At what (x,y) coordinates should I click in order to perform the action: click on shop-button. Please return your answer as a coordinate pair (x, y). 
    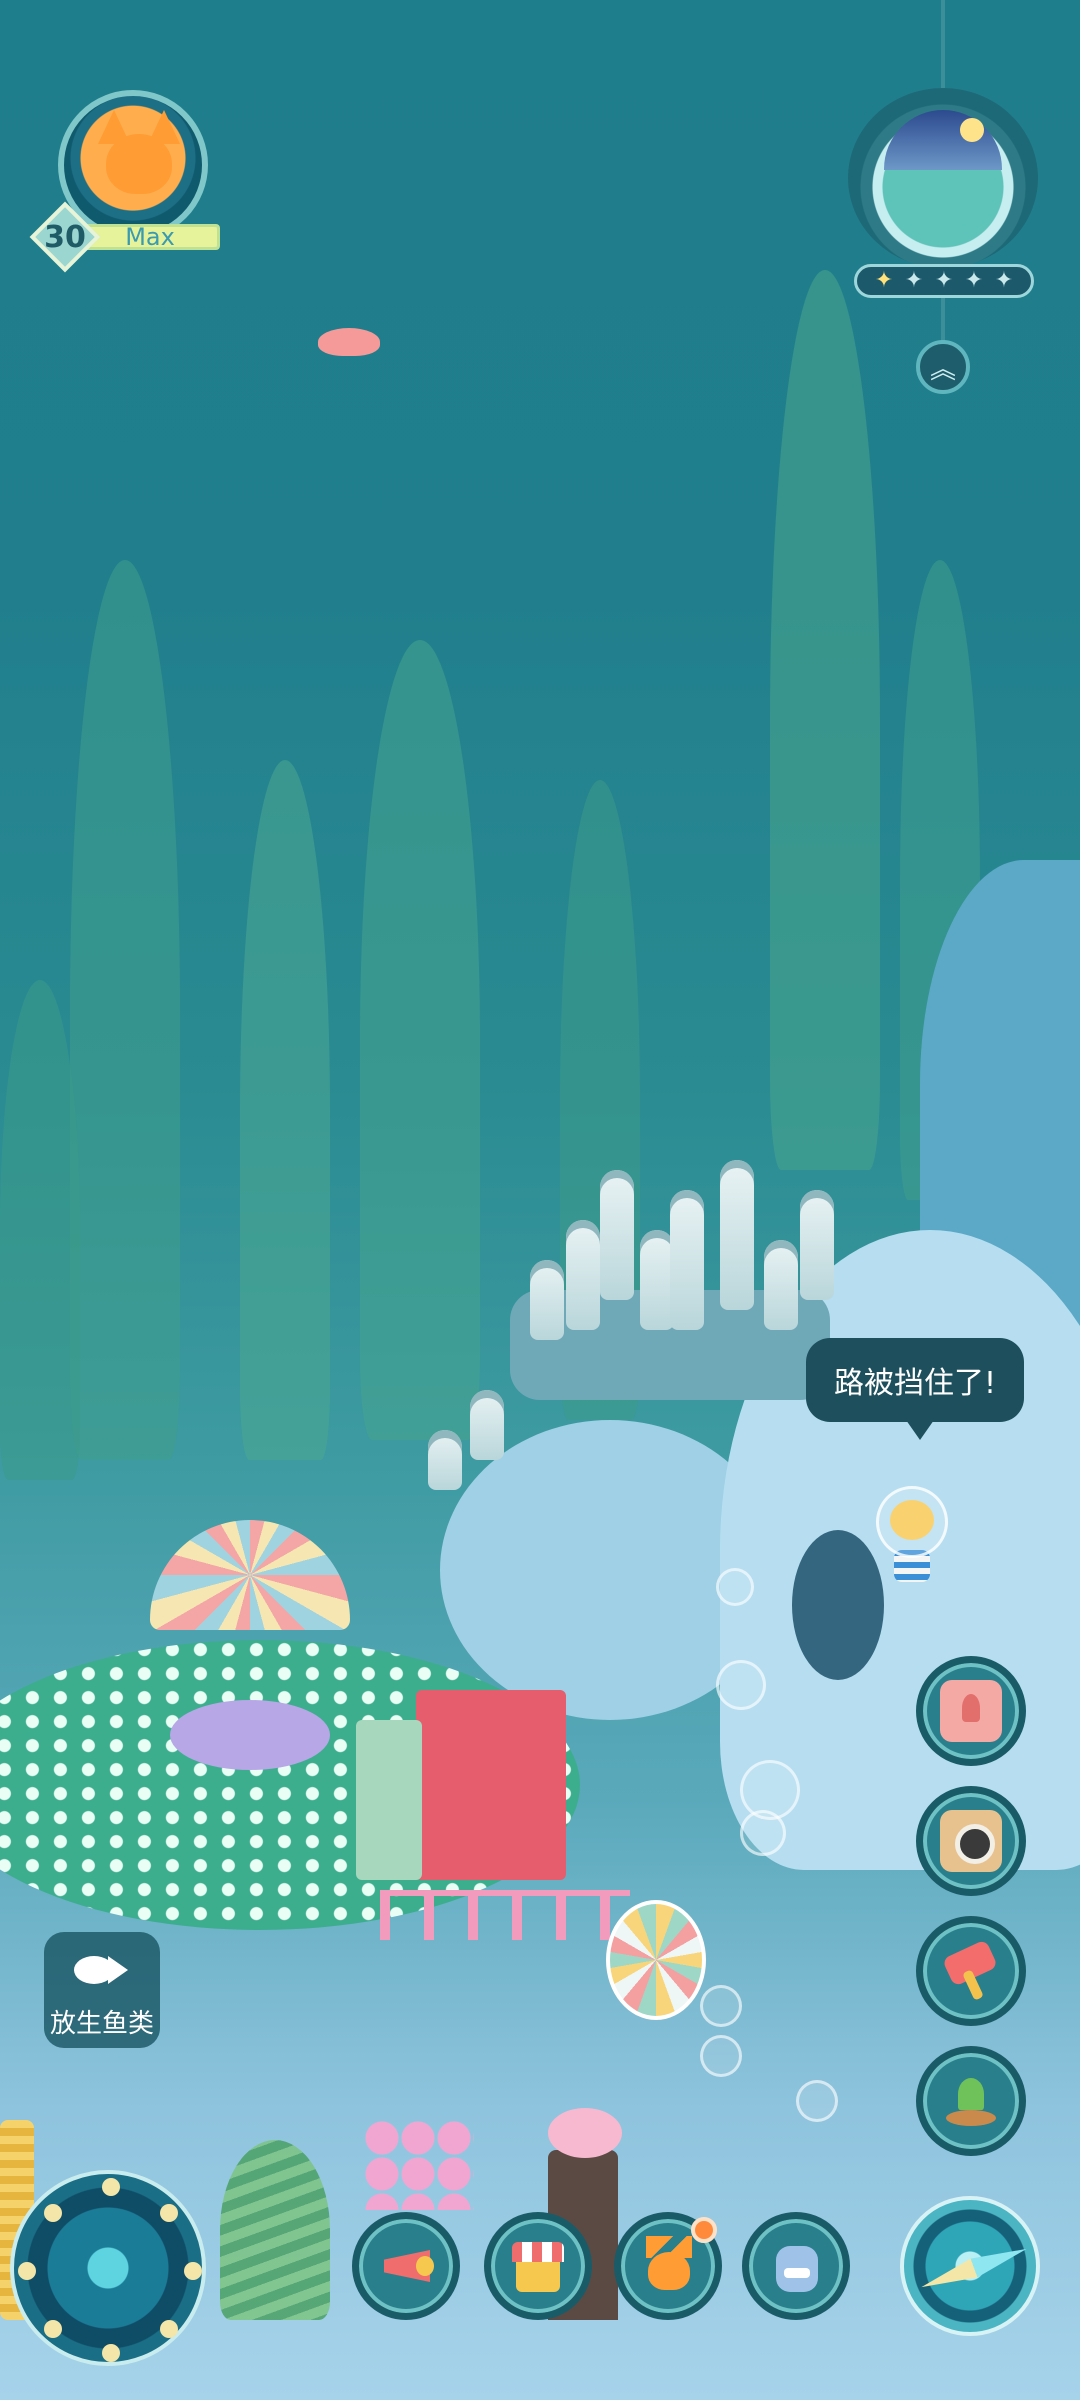
    Looking at the image, I should click on (538, 2266).